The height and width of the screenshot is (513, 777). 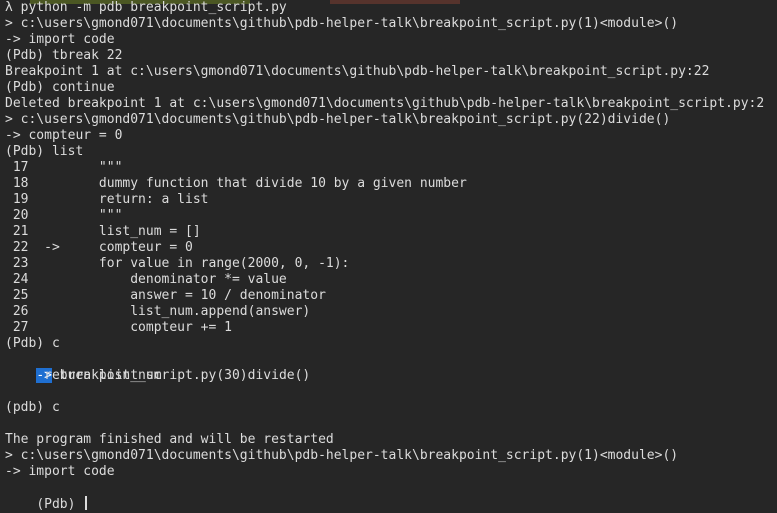 What do you see at coordinates (118, 327) in the screenshot?
I see `code-listing-line: 27 compteur += 1` at bounding box center [118, 327].